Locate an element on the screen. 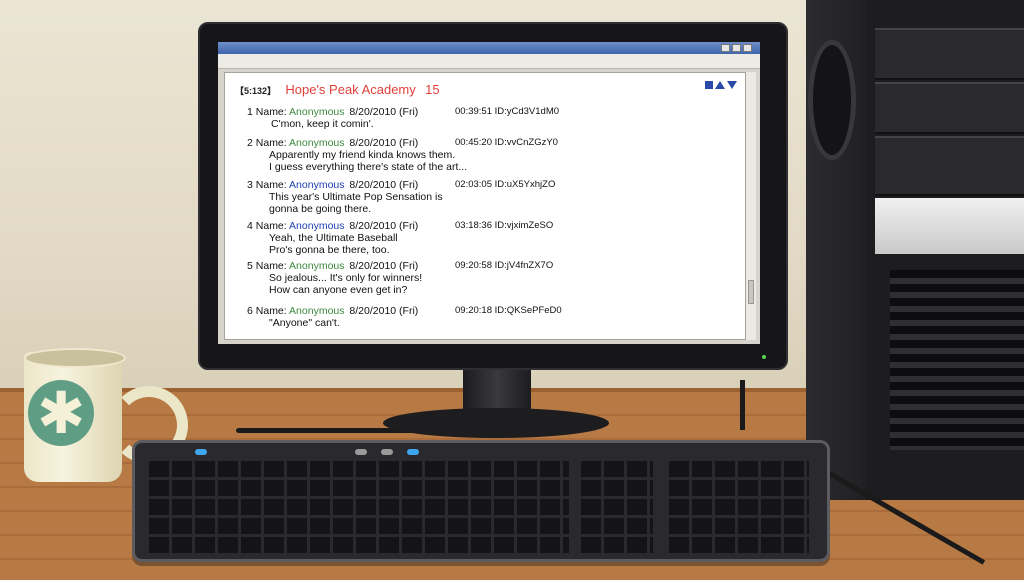 This screenshot has width=1024, height=580. post-body: C'mon, keep it comin'. is located at coordinates (332, 124).